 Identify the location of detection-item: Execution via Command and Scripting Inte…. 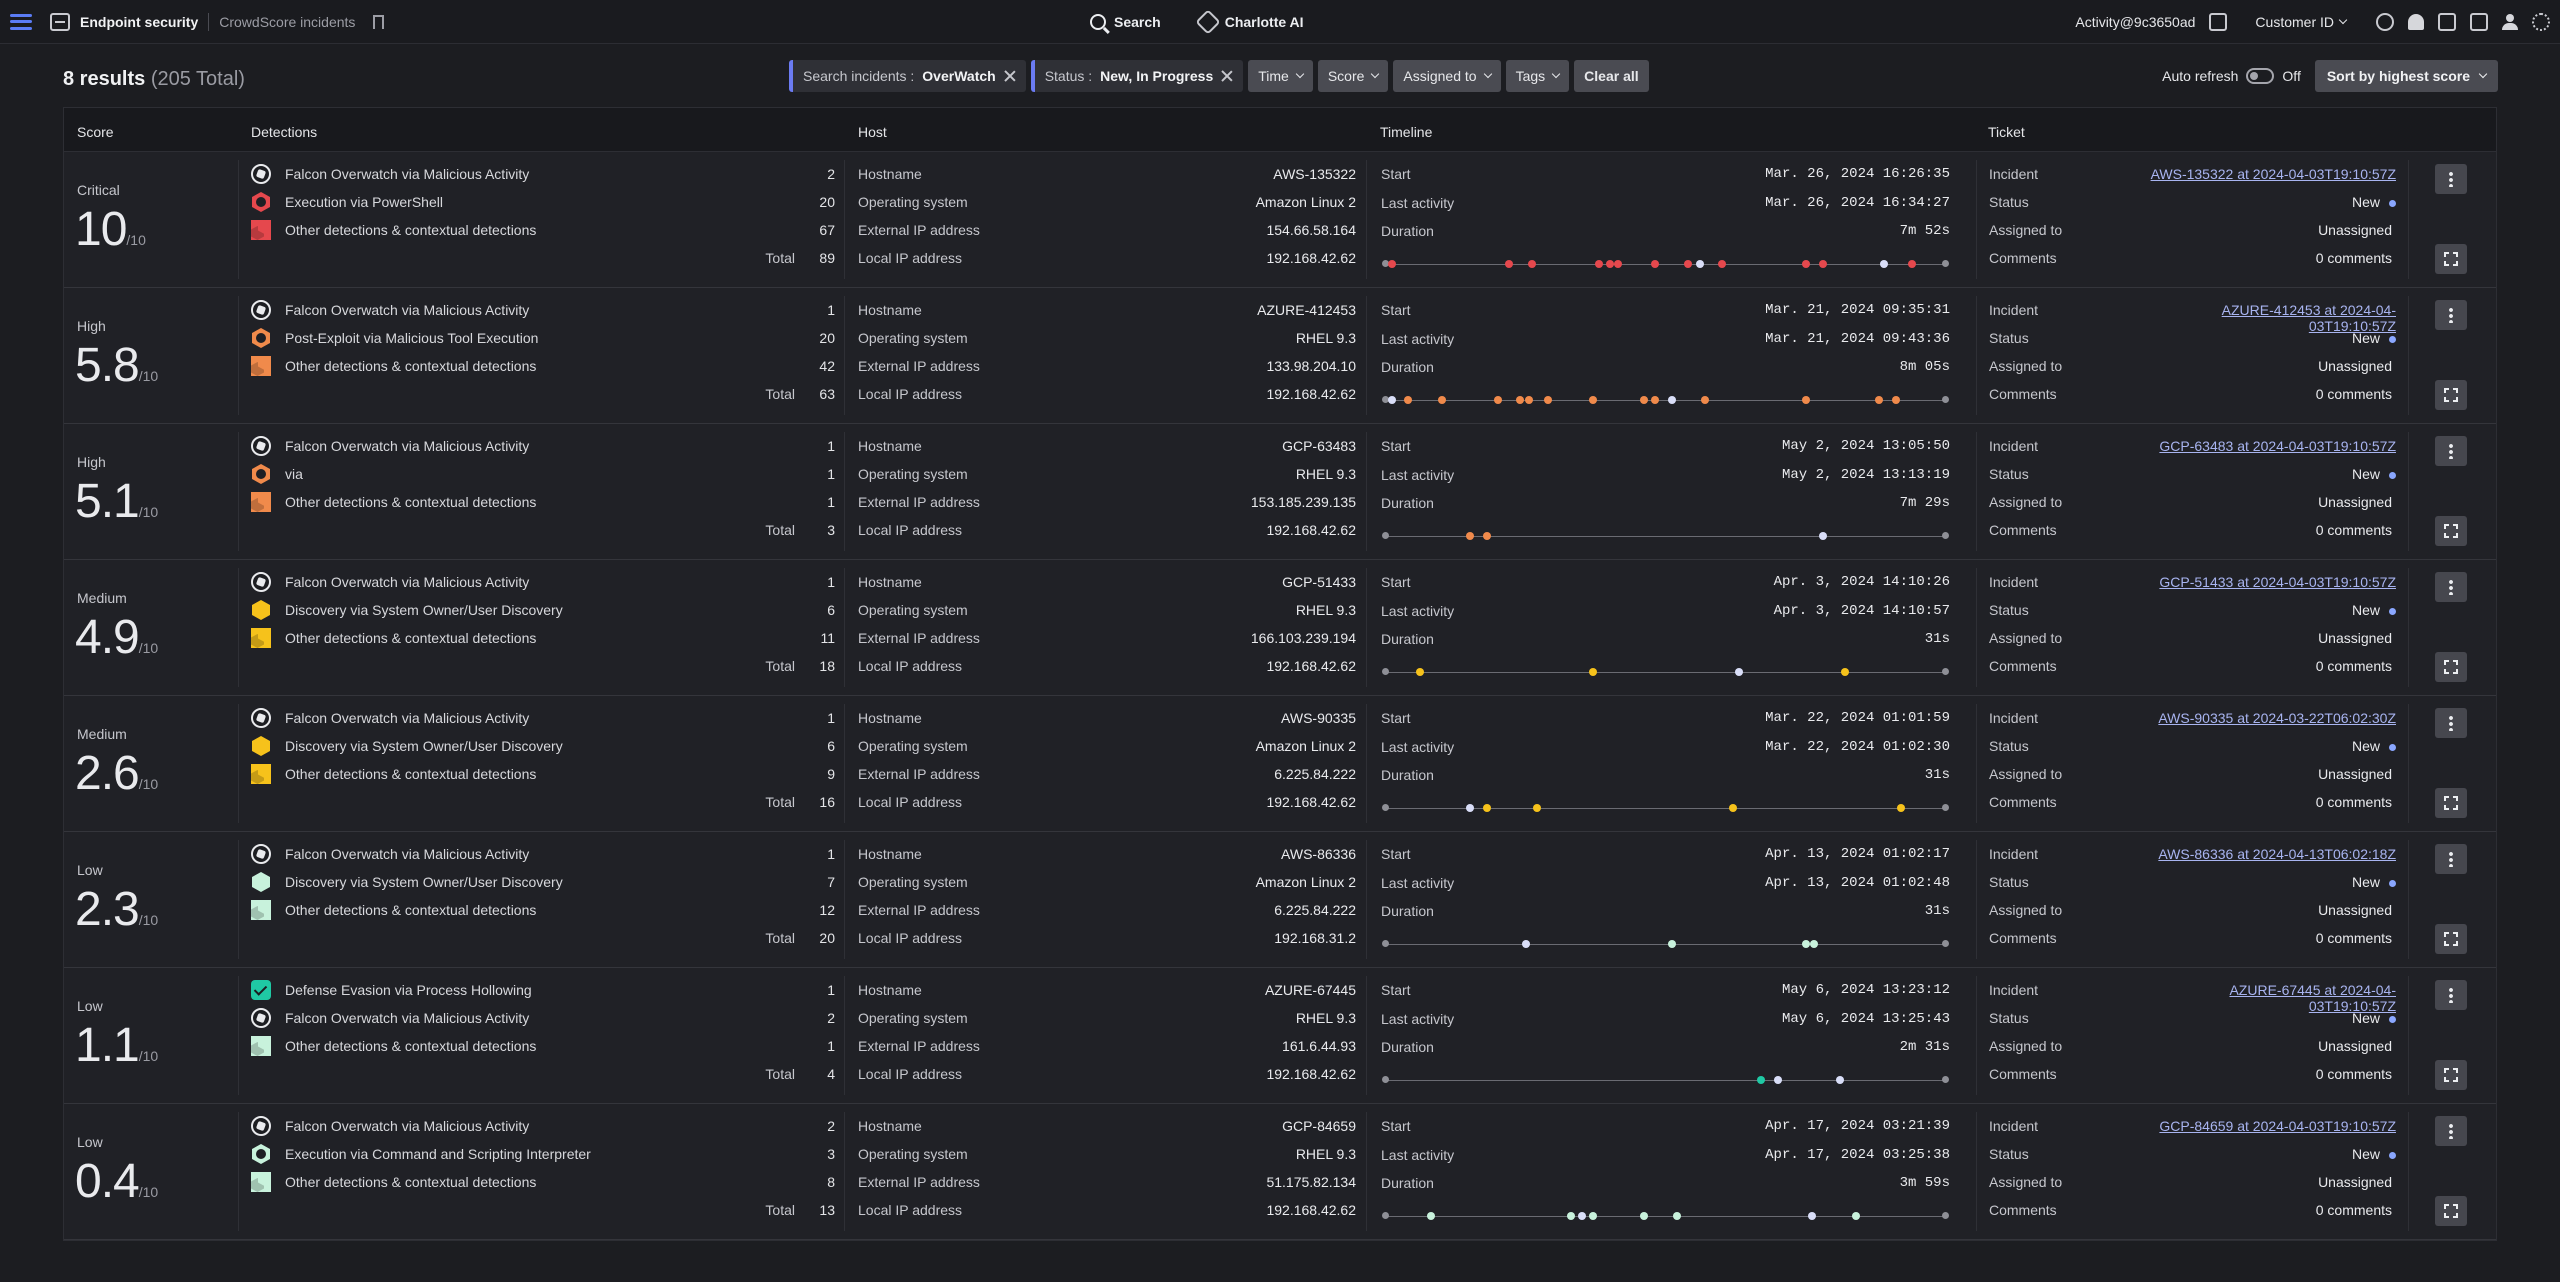
(543, 1154).